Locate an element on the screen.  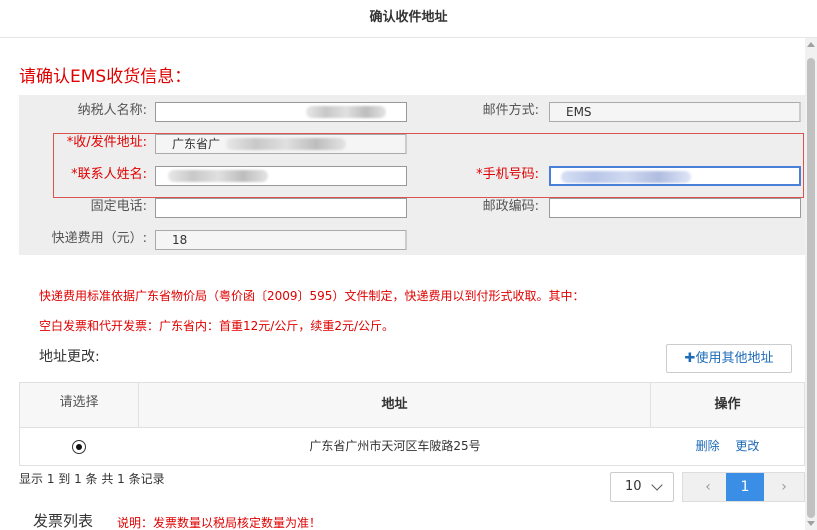
postcode-input is located at coordinates (675, 208).